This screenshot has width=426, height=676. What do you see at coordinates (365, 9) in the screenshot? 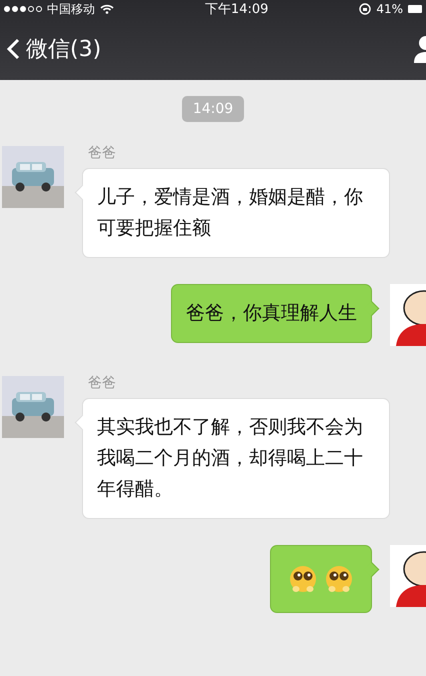
I see `rotation-lock-icon` at bounding box center [365, 9].